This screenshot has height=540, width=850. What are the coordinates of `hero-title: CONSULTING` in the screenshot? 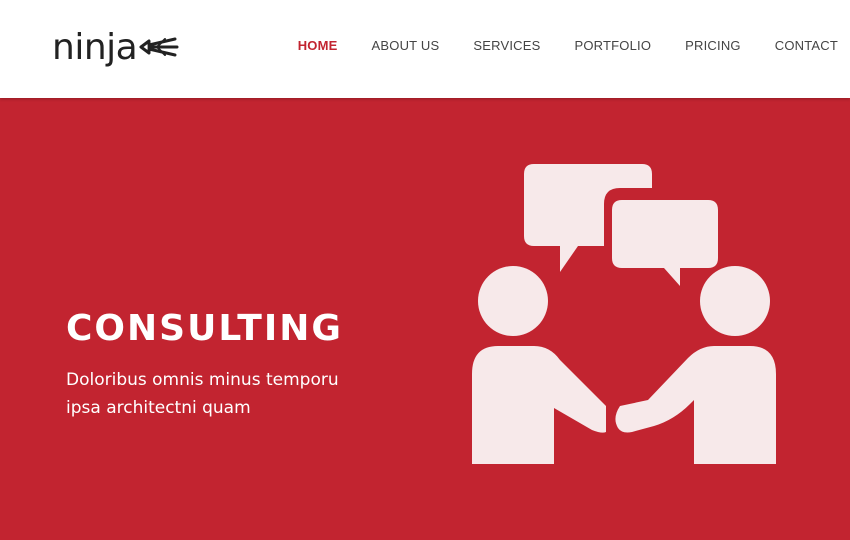 It's located at (204, 328).